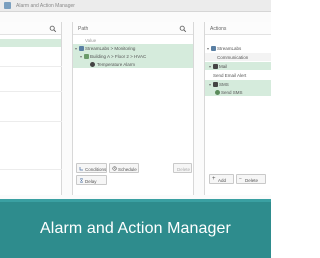 The width and height of the screenshot is (320, 258). I want to click on alarm-icon, so click(92, 64).